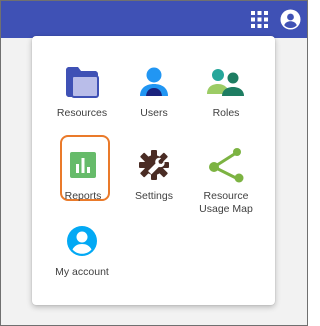 The image size is (320, 326). I want to click on menu-item-settings: Settings, so click(154, 176).